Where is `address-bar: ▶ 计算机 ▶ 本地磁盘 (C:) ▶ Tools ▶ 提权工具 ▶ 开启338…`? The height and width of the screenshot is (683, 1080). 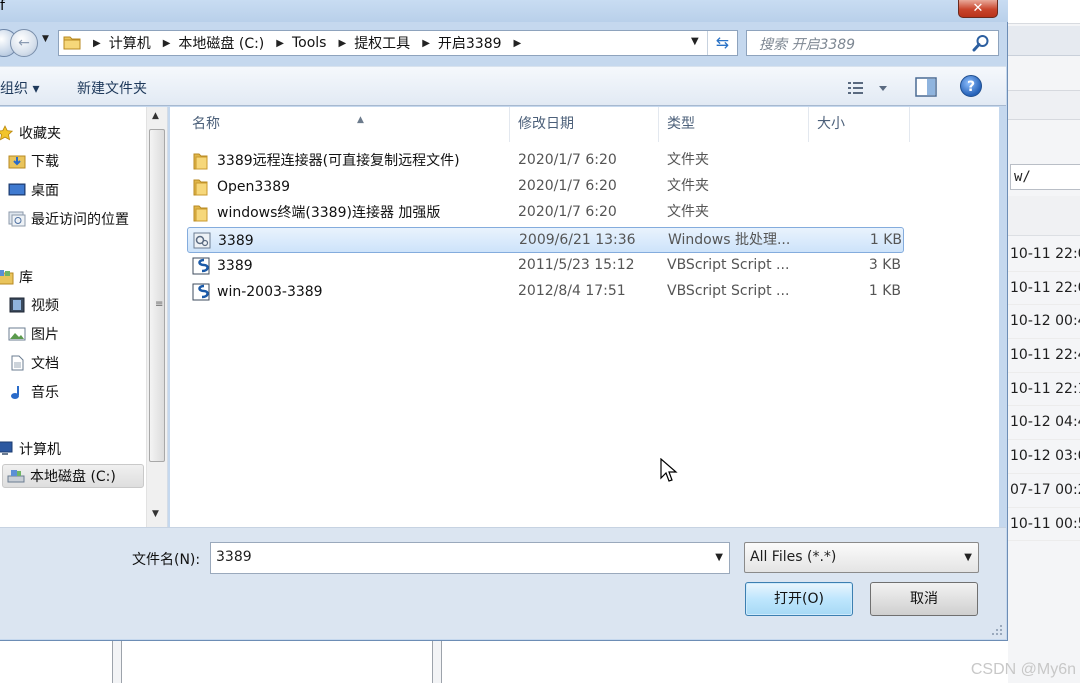 address-bar: ▶ 计算机 ▶ 本地磁盘 (C:) ▶ Tools ▶ 提权工具 ▶ 开启338… is located at coordinates (398, 43).